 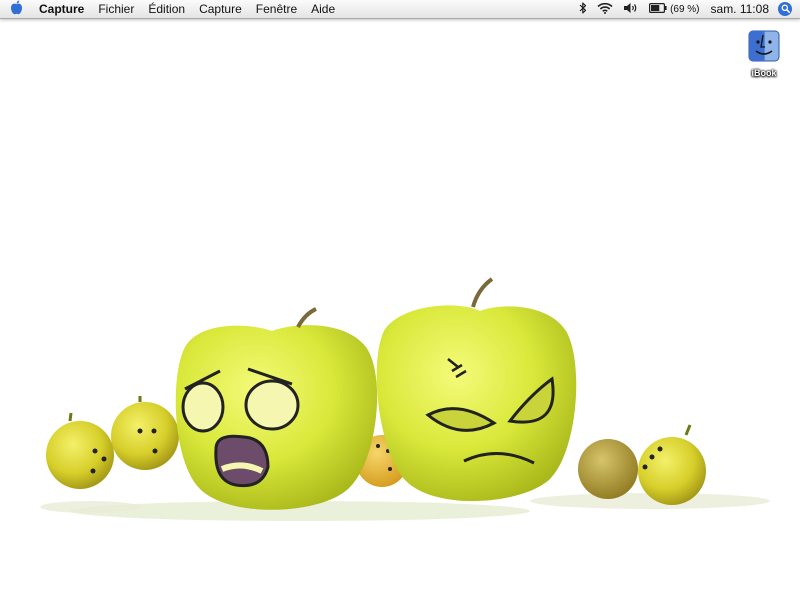 I want to click on menu-fichier: Fichier, so click(x=116, y=9).